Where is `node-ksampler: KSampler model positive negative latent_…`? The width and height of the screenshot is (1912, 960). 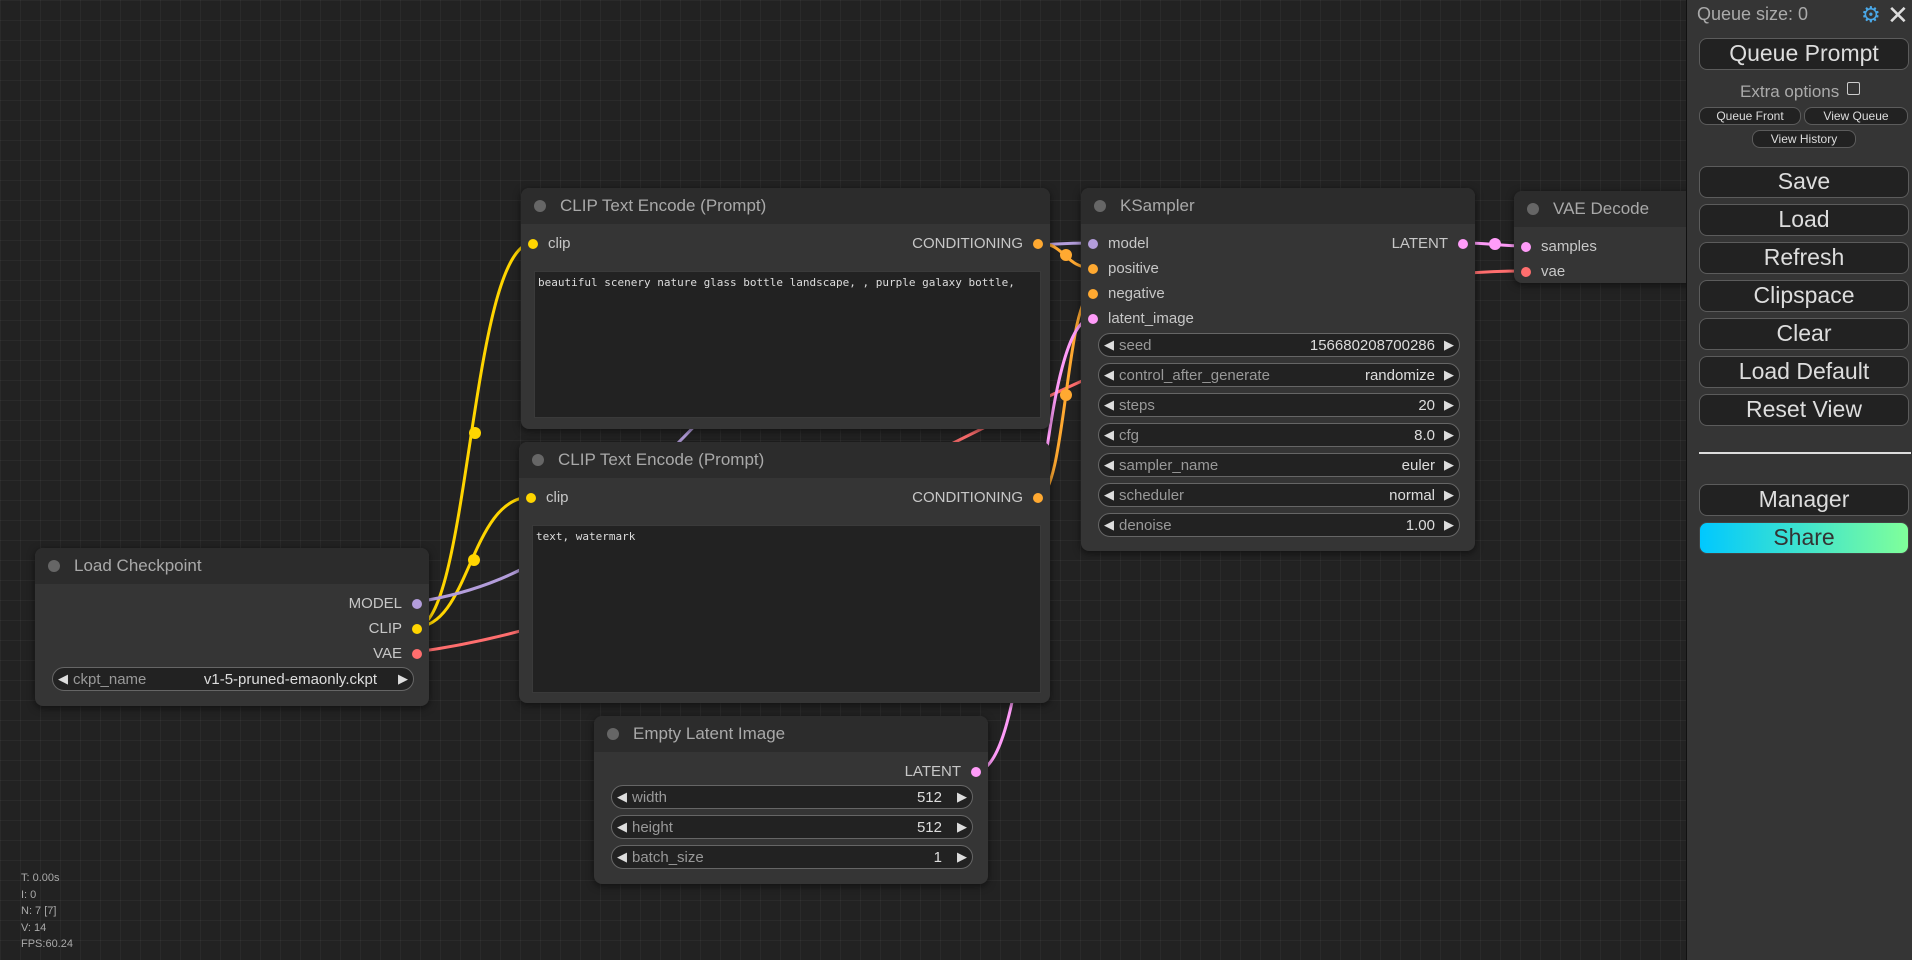
node-ksampler: KSampler model positive negative latent_… is located at coordinates (1278, 369).